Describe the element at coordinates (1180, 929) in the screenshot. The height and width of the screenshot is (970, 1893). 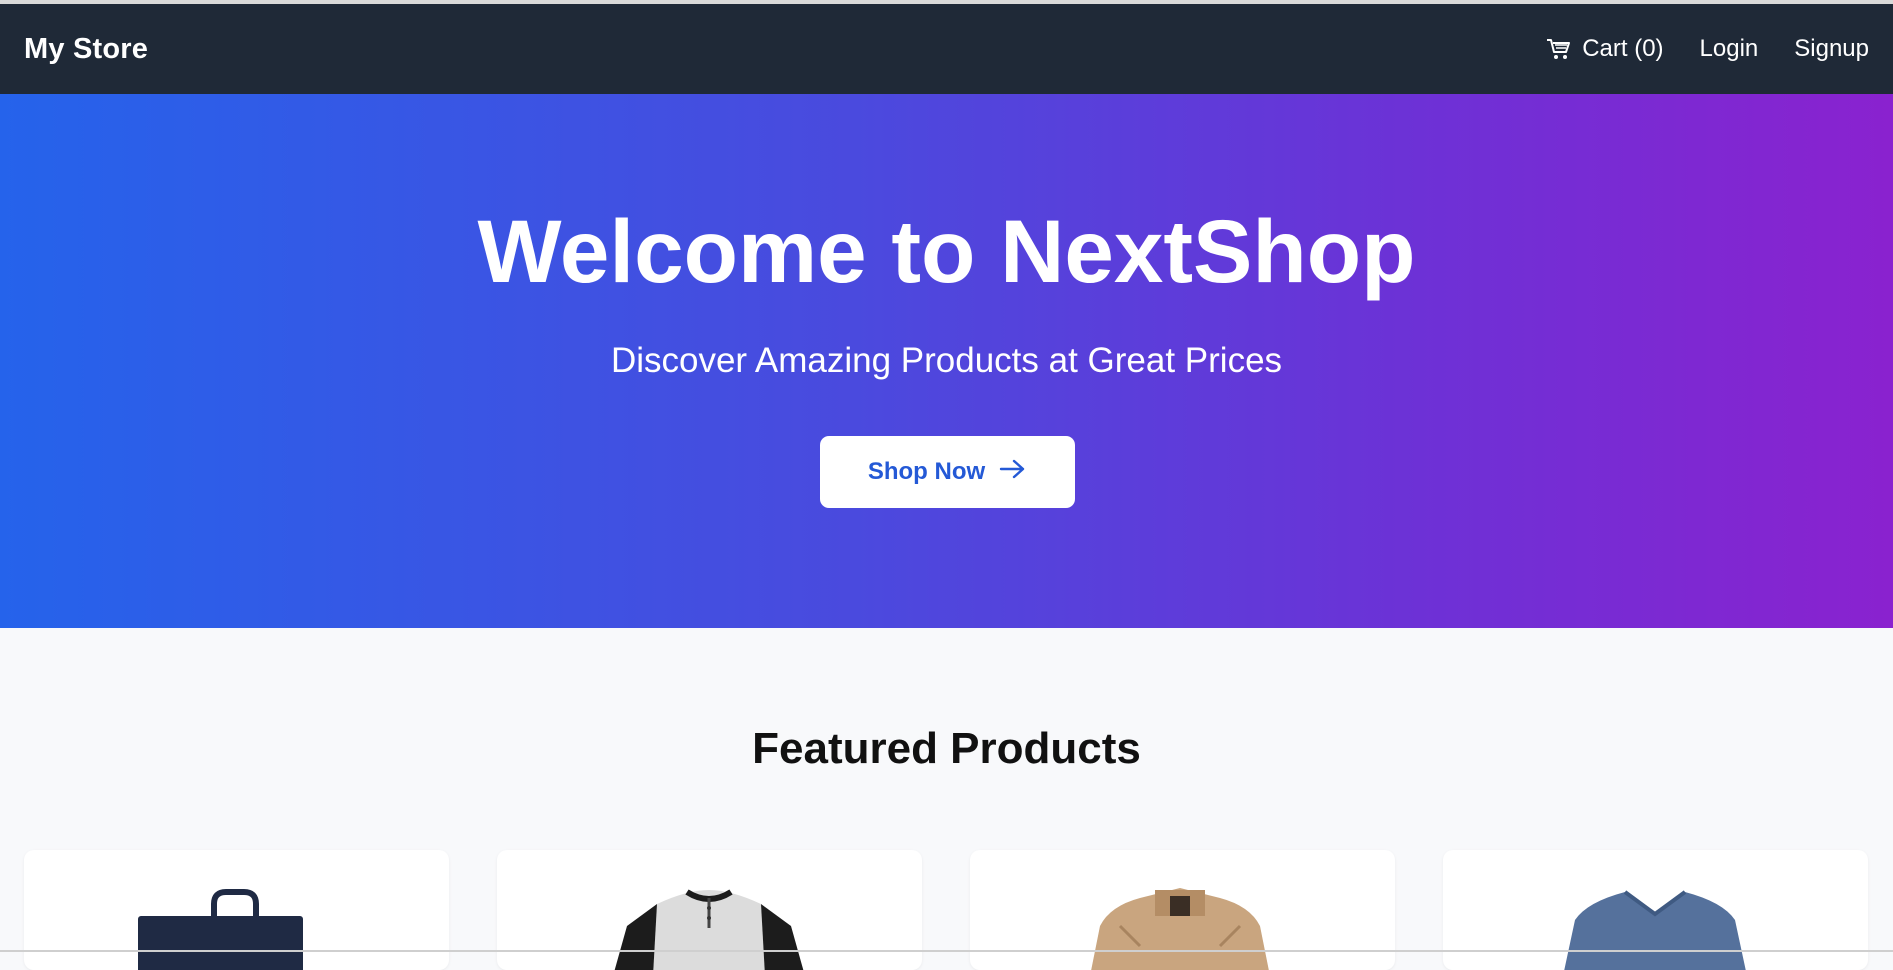
I see `beige-jacket-image` at that location.